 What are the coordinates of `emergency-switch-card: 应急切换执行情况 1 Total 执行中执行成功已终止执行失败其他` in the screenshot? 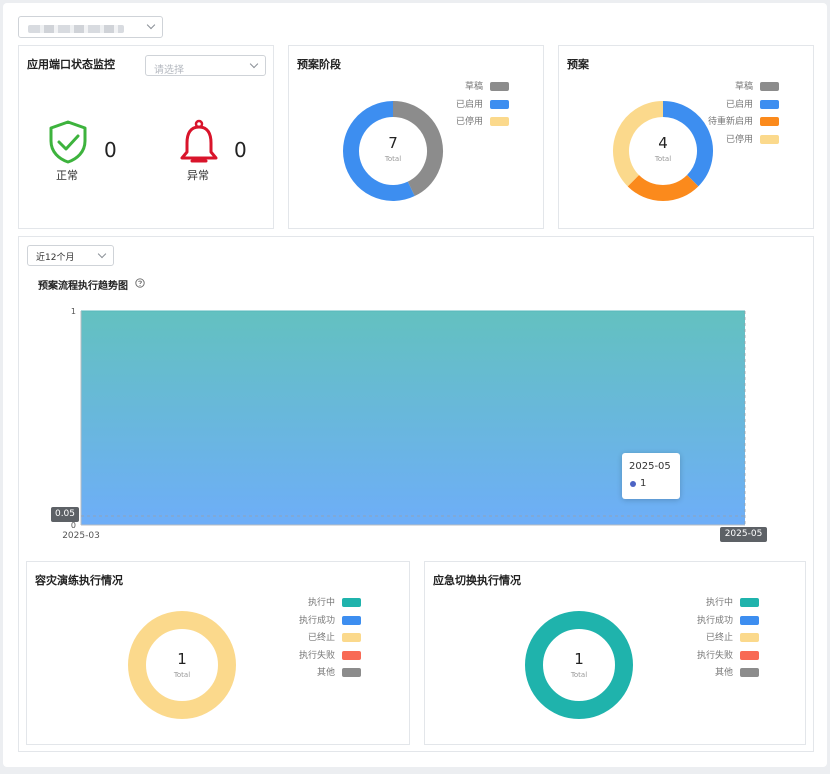 It's located at (615, 653).